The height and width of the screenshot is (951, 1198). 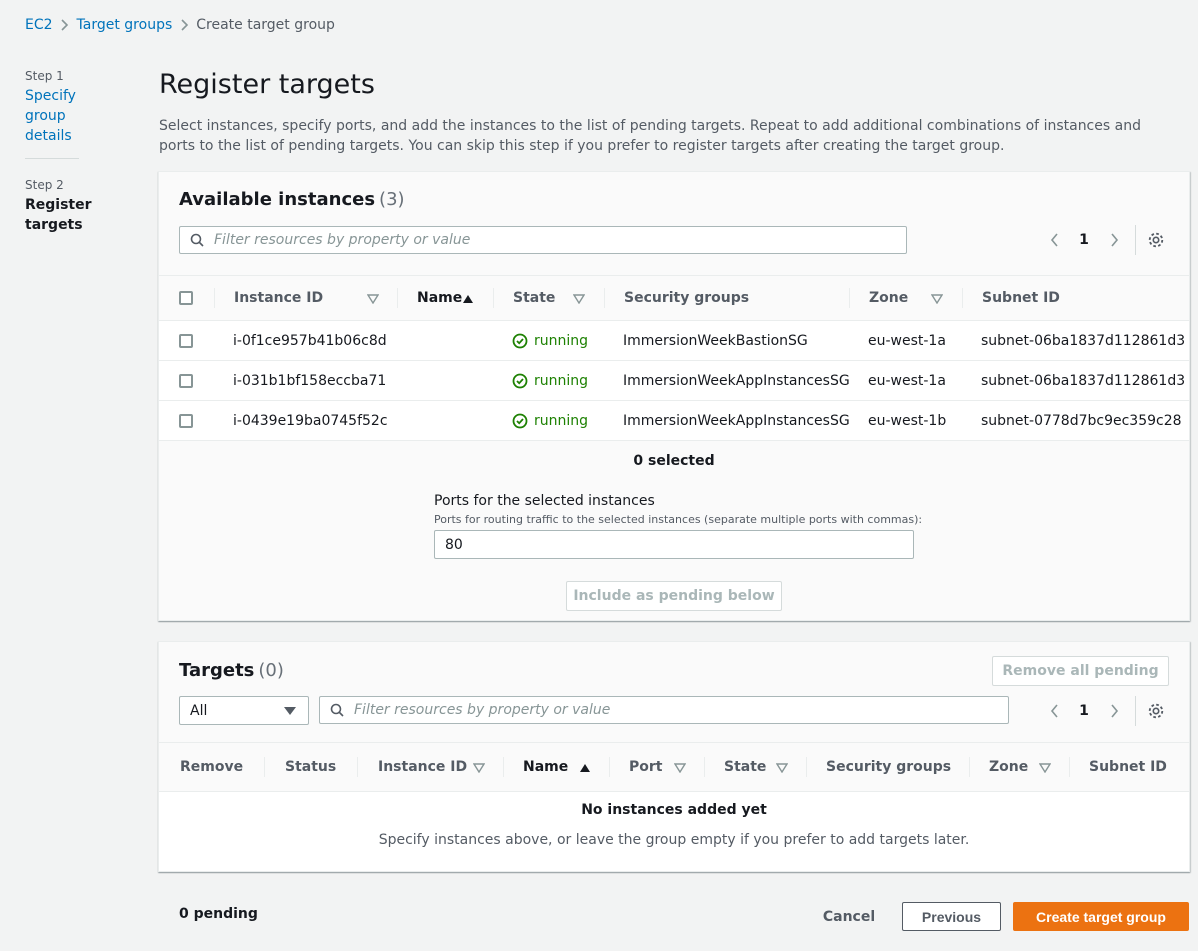 What do you see at coordinates (674, 544) in the screenshot?
I see `ports-input` at bounding box center [674, 544].